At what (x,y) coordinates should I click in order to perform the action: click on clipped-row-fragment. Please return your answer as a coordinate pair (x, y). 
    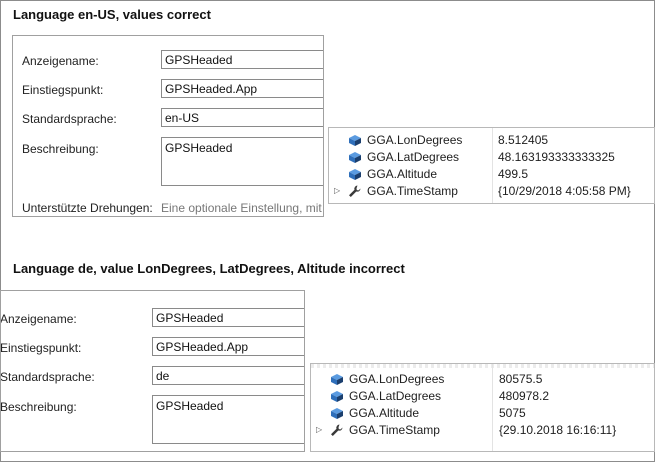
    Looking at the image, I should click on (482, 366).